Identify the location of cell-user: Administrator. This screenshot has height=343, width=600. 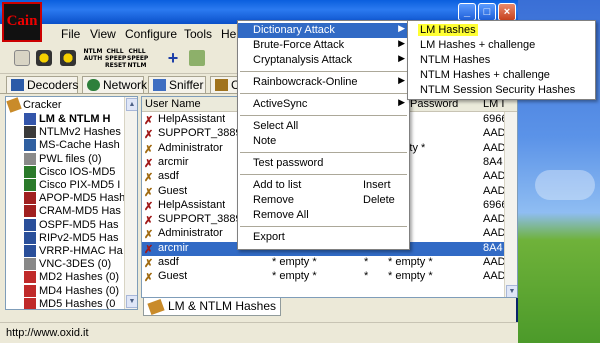
(190, 147).